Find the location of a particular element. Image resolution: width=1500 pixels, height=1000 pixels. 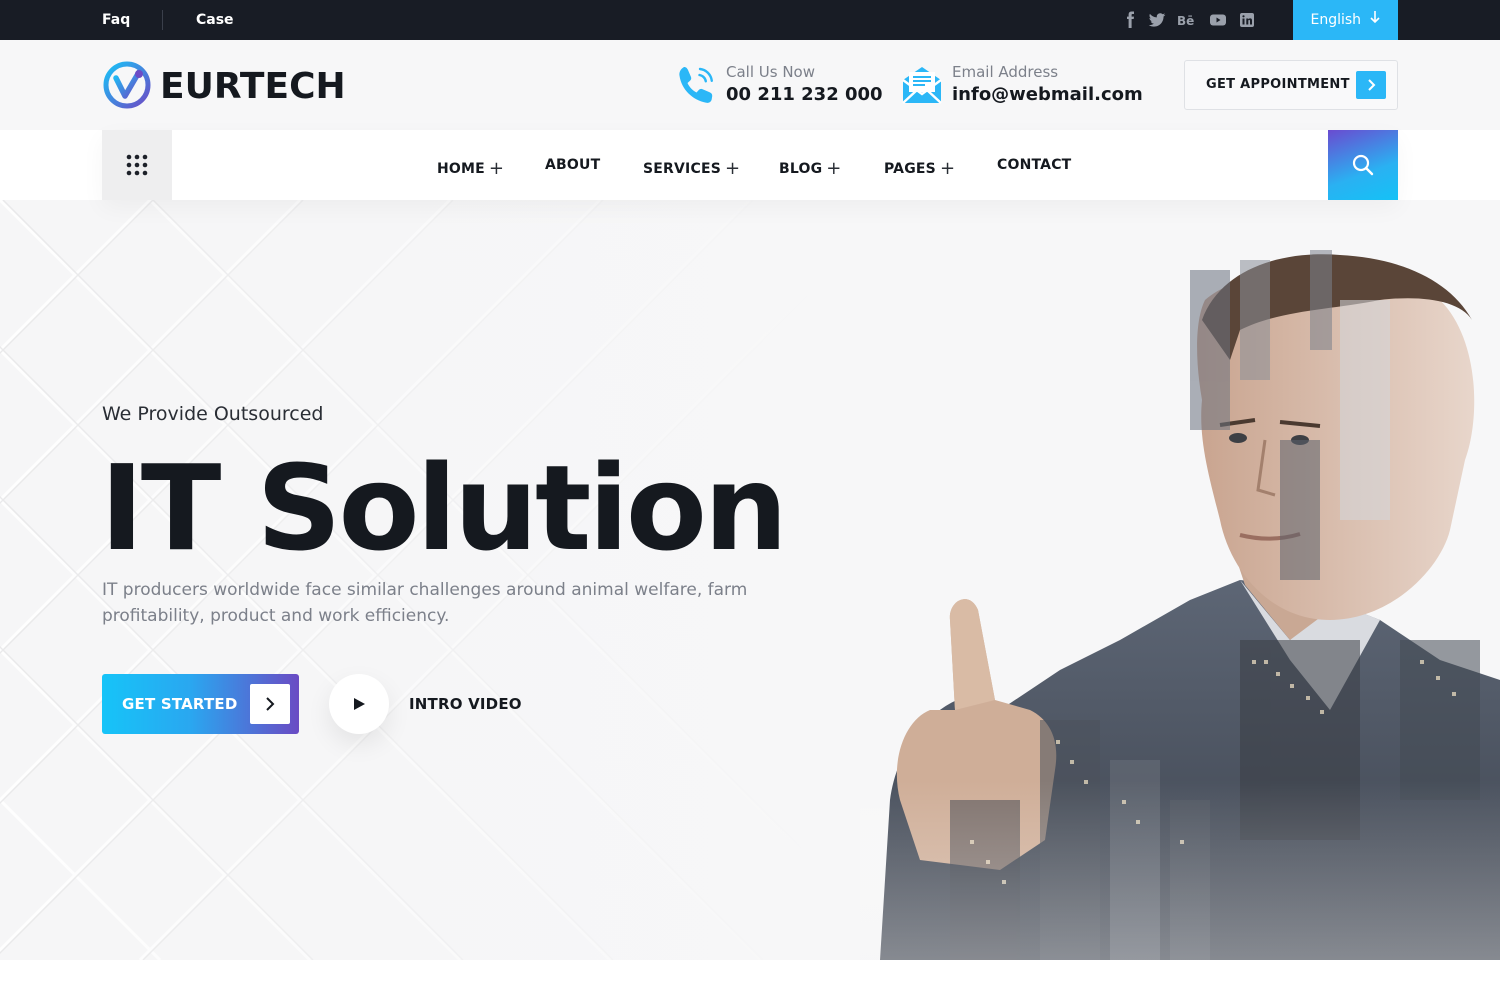

language-selector: English is located at coordinates (1345, 20).